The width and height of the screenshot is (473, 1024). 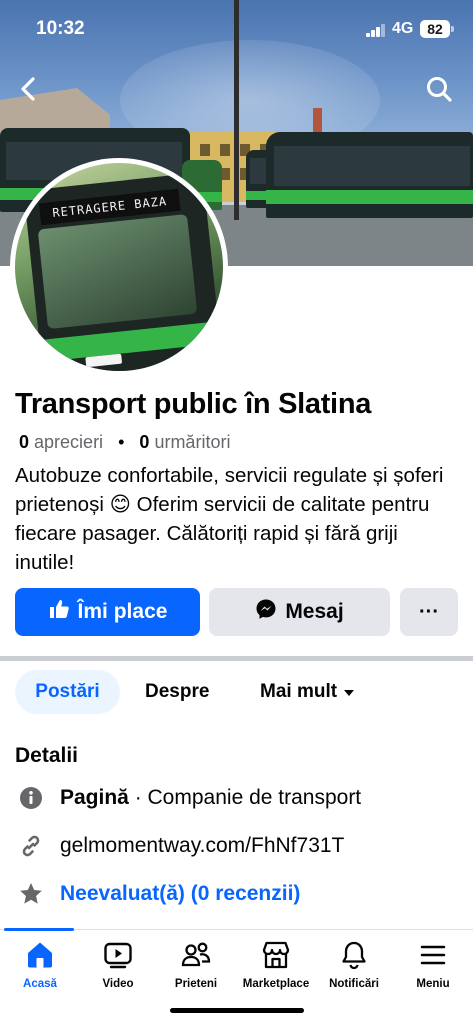 I want to click on message-button: Mesaj, so click(x=299, y=612).